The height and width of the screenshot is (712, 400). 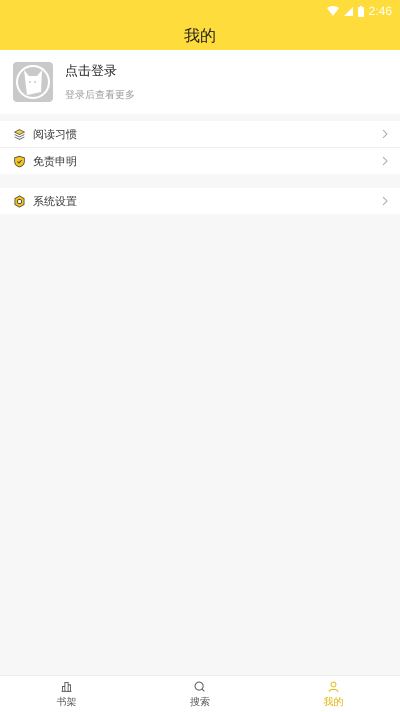 What do you see at coordinates (19, 161) in the screenshot?
I see `shield-icon` at bounding box center [19, 161].